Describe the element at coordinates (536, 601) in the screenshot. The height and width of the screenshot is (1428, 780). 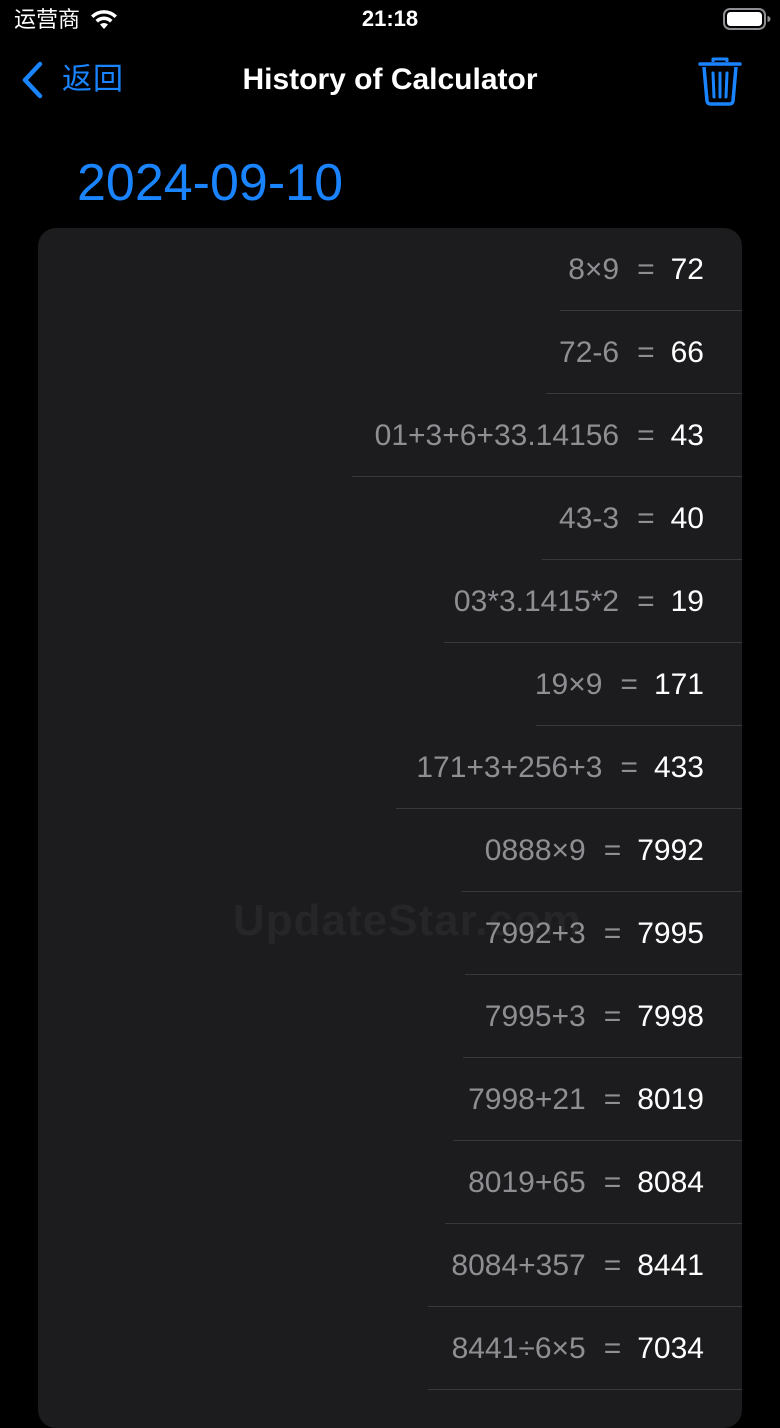
I see `history-expression: 03*3.1415*2` at that location.